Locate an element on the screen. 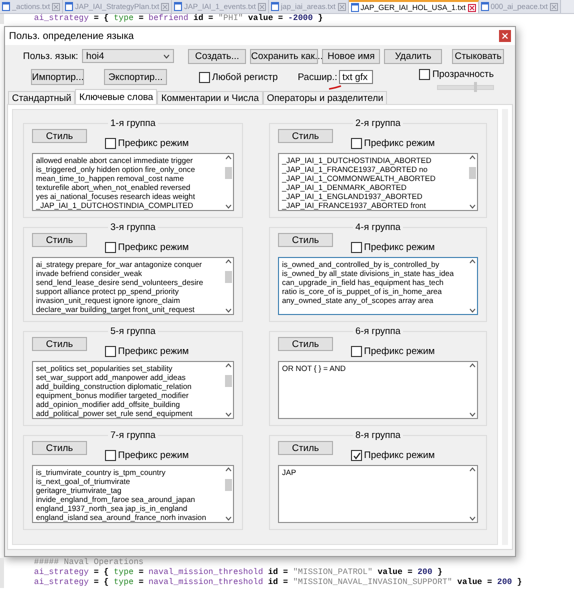 The image size is (574, 600). group-title: 7-я группа is located at coordinates (133, 435).